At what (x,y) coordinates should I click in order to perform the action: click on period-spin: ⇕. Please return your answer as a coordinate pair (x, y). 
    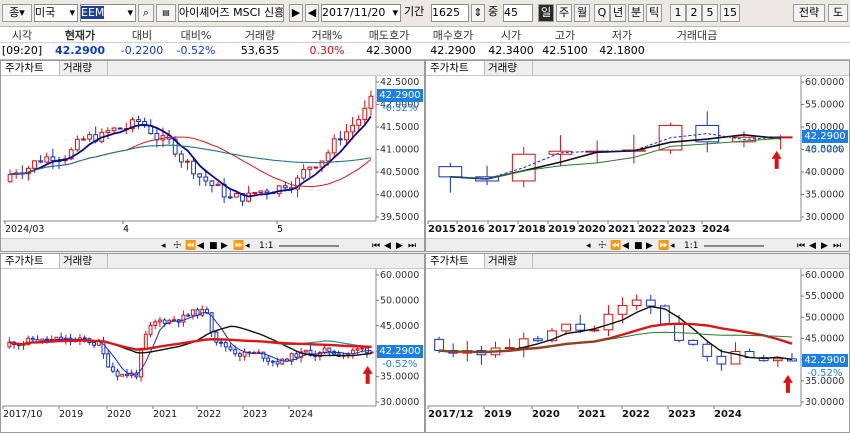
    Looking at the image, I should click on (478, 13).